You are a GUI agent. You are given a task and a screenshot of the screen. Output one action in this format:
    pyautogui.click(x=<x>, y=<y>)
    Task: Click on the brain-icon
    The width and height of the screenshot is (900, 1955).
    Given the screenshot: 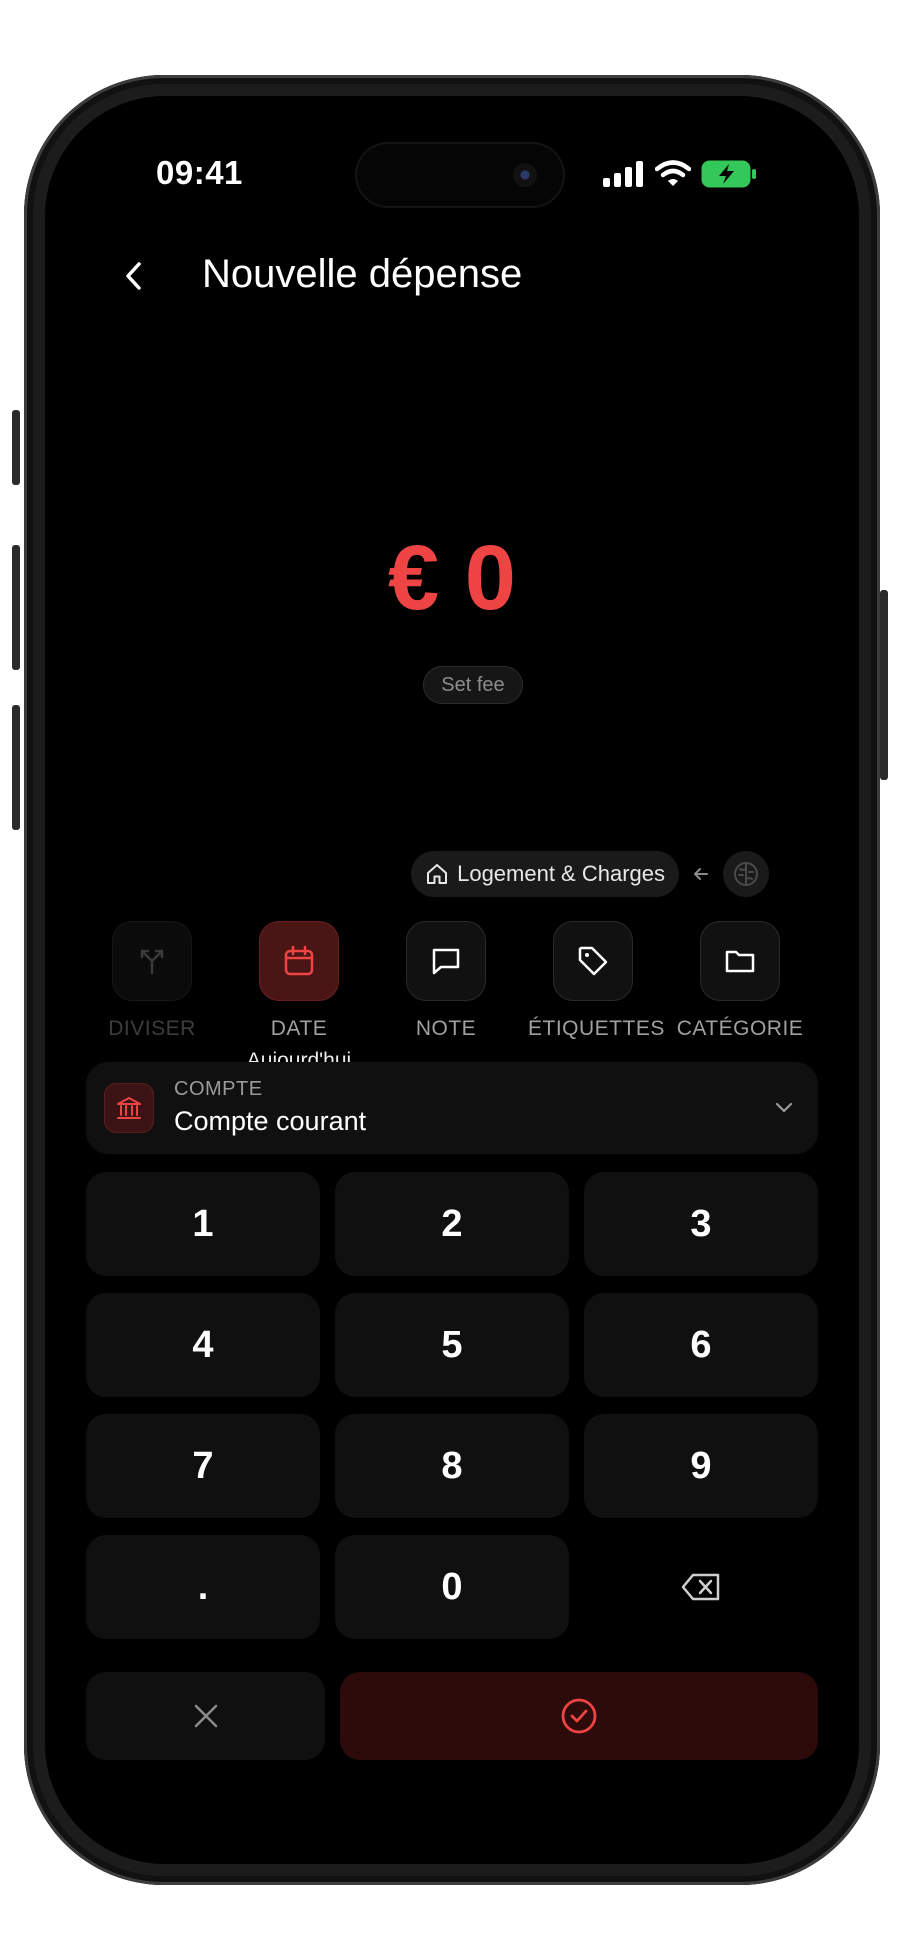 What is the action you would take?
    pyautogui.click(x=746, y=874)
    